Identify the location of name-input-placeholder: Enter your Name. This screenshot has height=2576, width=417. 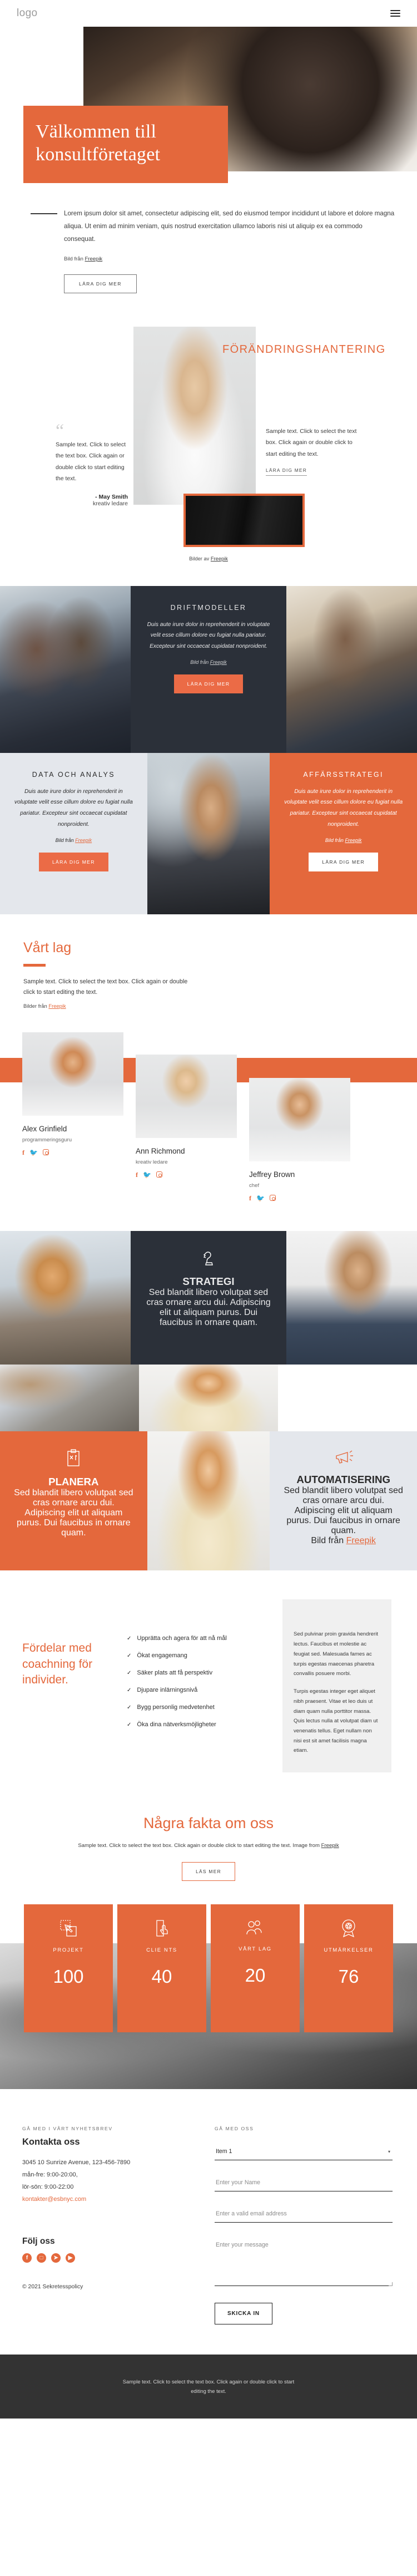
(239, 2182).